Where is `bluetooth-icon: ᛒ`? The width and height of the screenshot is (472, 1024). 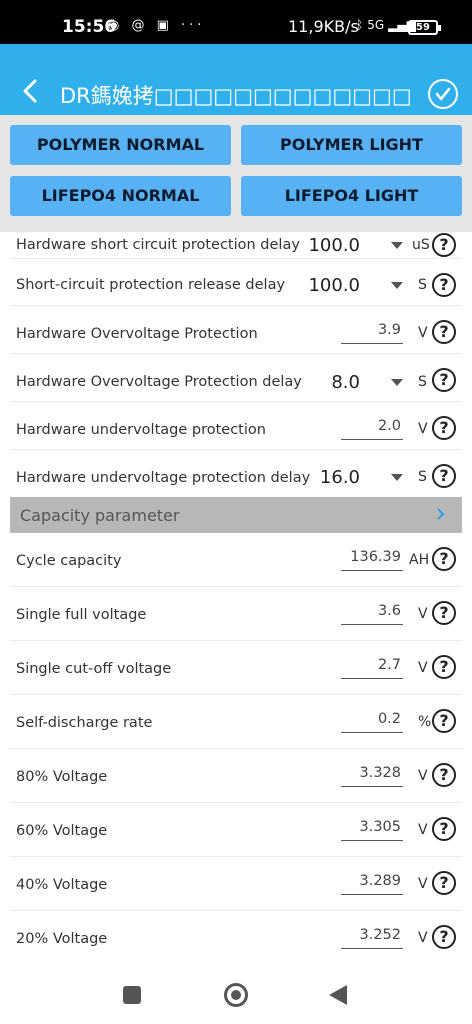 bluetooth-icon: ᛒ is located at coordinates (360, 25).